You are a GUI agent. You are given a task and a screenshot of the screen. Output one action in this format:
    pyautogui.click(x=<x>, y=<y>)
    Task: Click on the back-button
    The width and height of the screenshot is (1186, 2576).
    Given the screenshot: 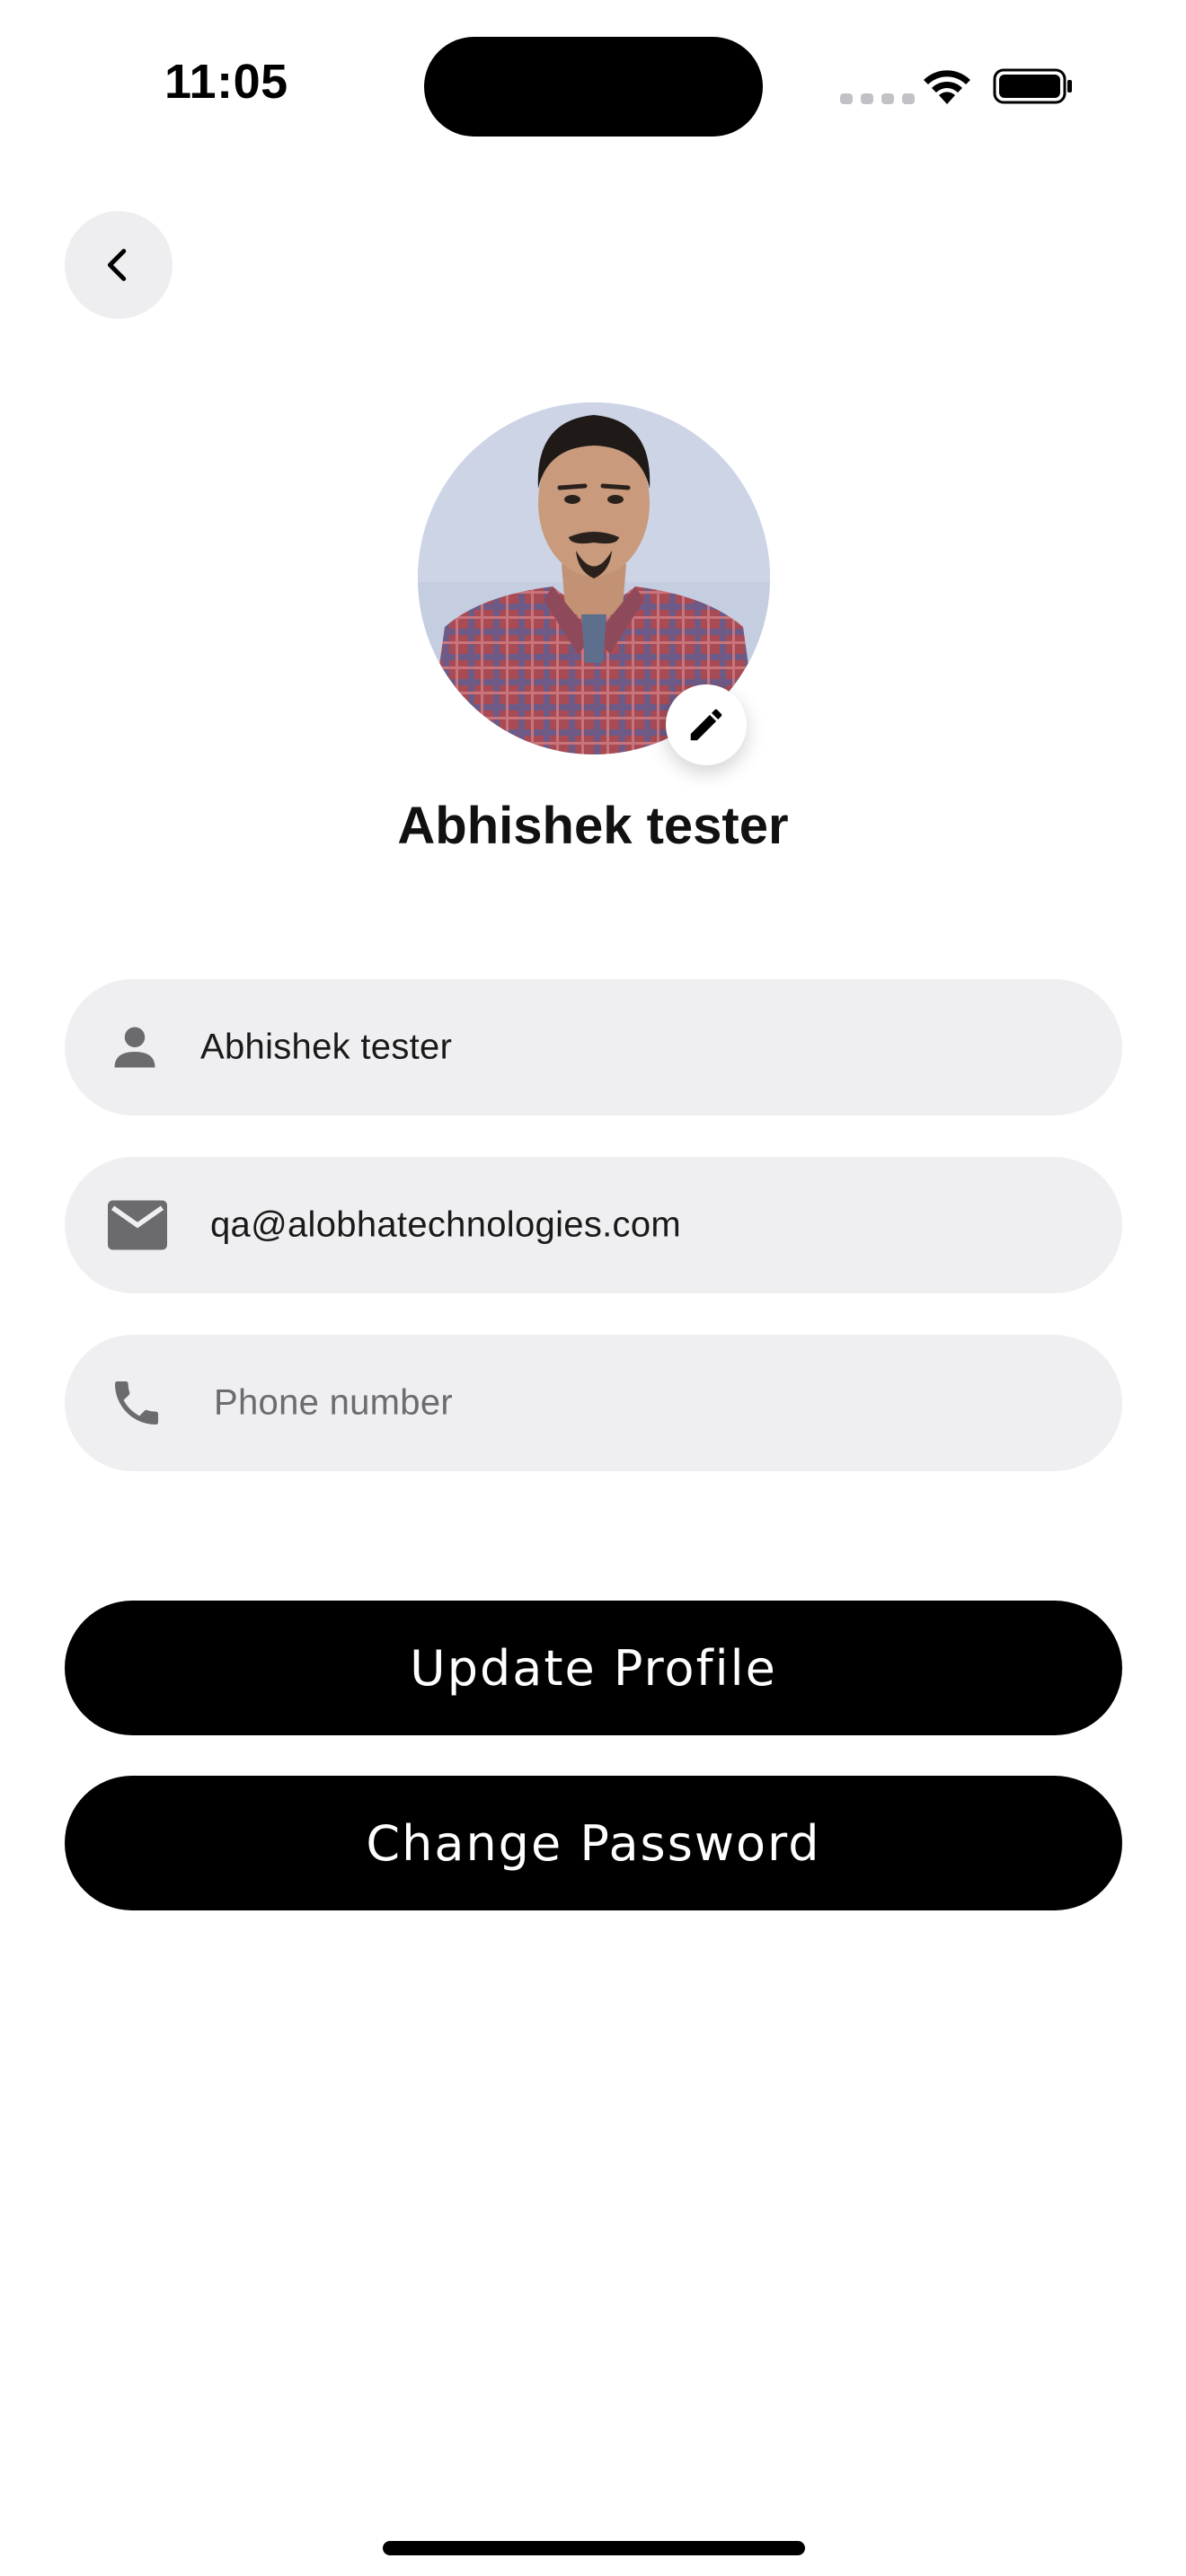 What is the action you would take?
    pyautogui.click(x=119, y=265)
    